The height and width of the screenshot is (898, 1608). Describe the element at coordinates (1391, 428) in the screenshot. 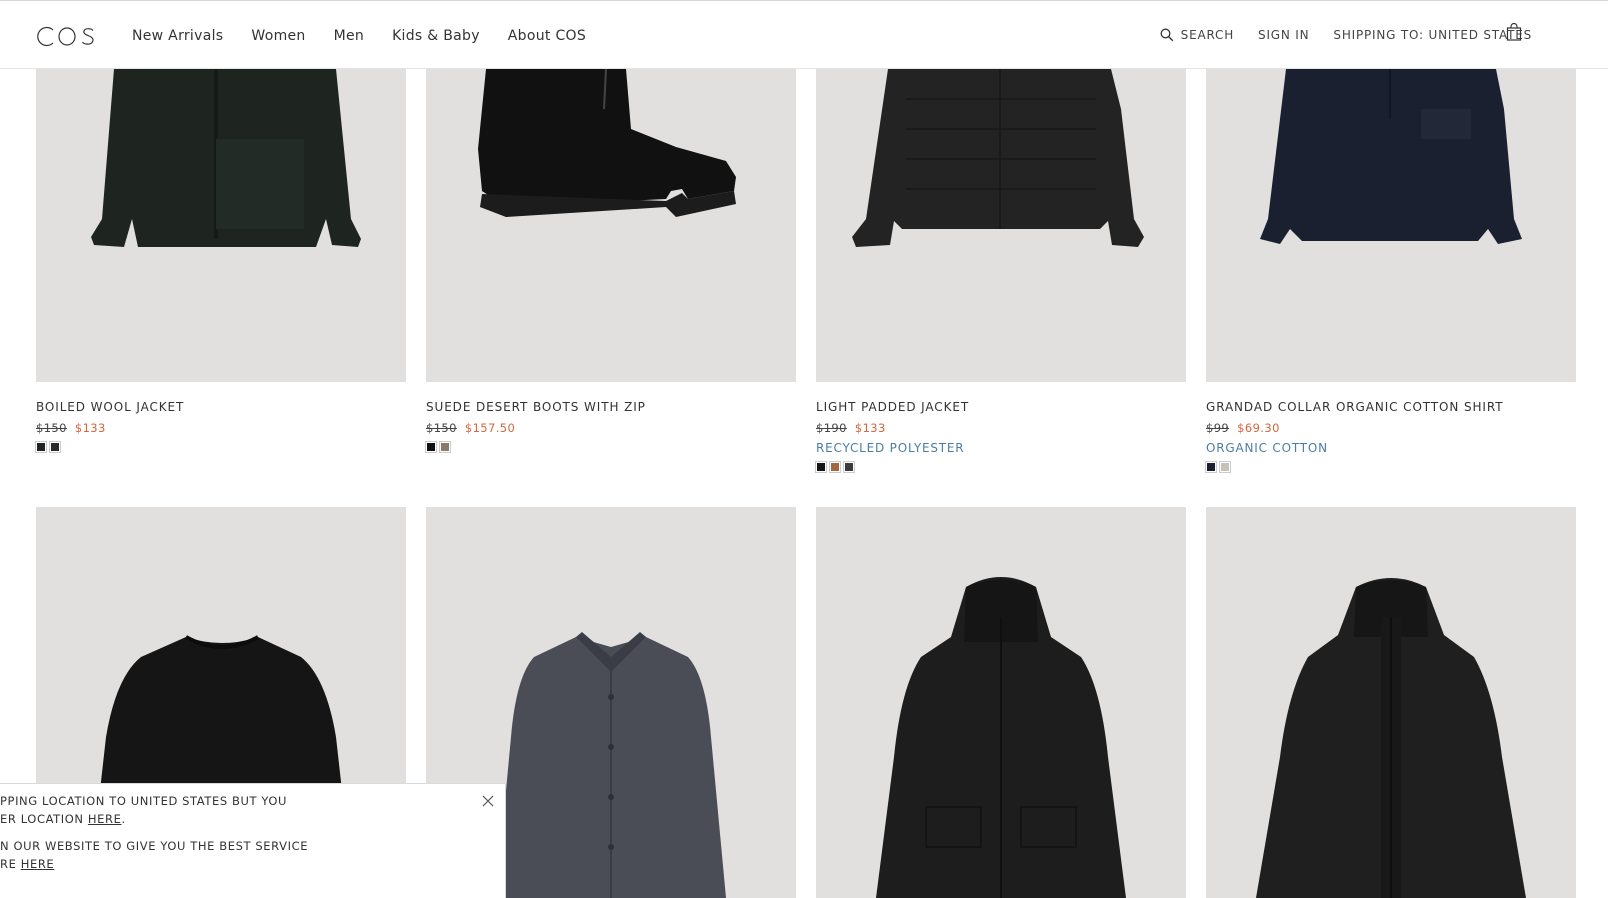

I see `product-prices: $99 $69.30` at that location.